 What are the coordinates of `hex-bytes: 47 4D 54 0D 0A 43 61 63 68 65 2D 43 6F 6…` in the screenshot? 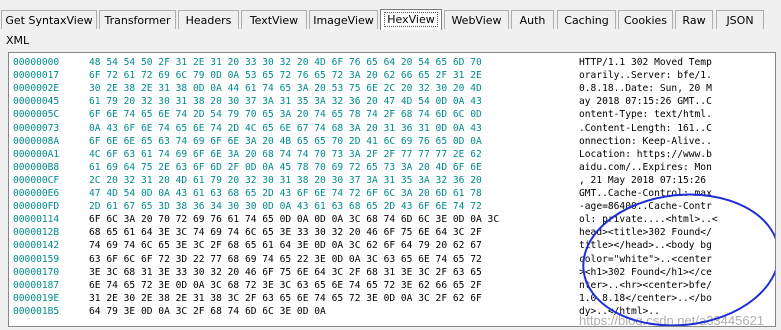 It's located at (285, 193).